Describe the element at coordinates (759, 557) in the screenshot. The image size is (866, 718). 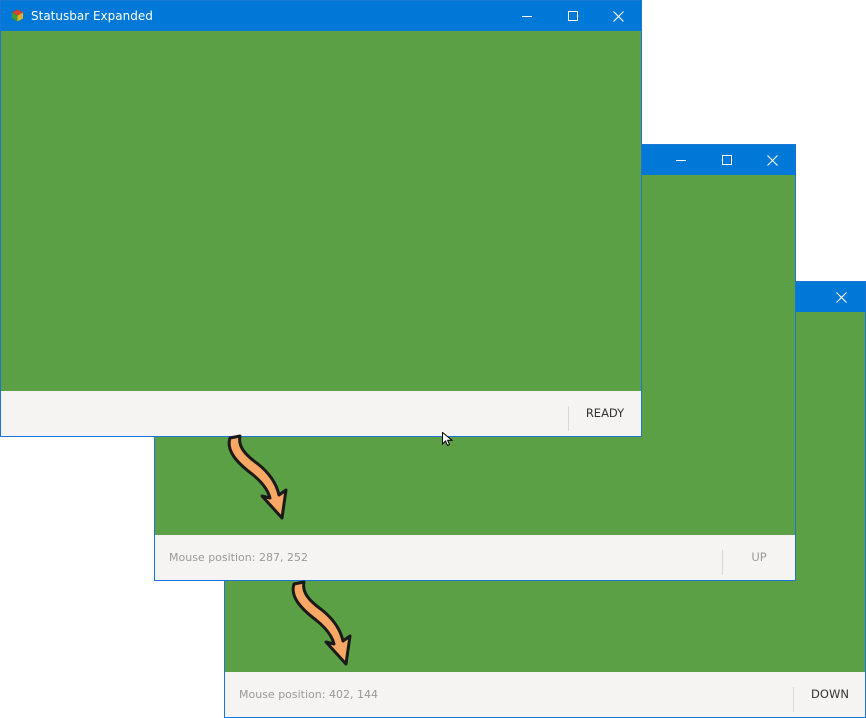
I see `state-label: UP` at that location.